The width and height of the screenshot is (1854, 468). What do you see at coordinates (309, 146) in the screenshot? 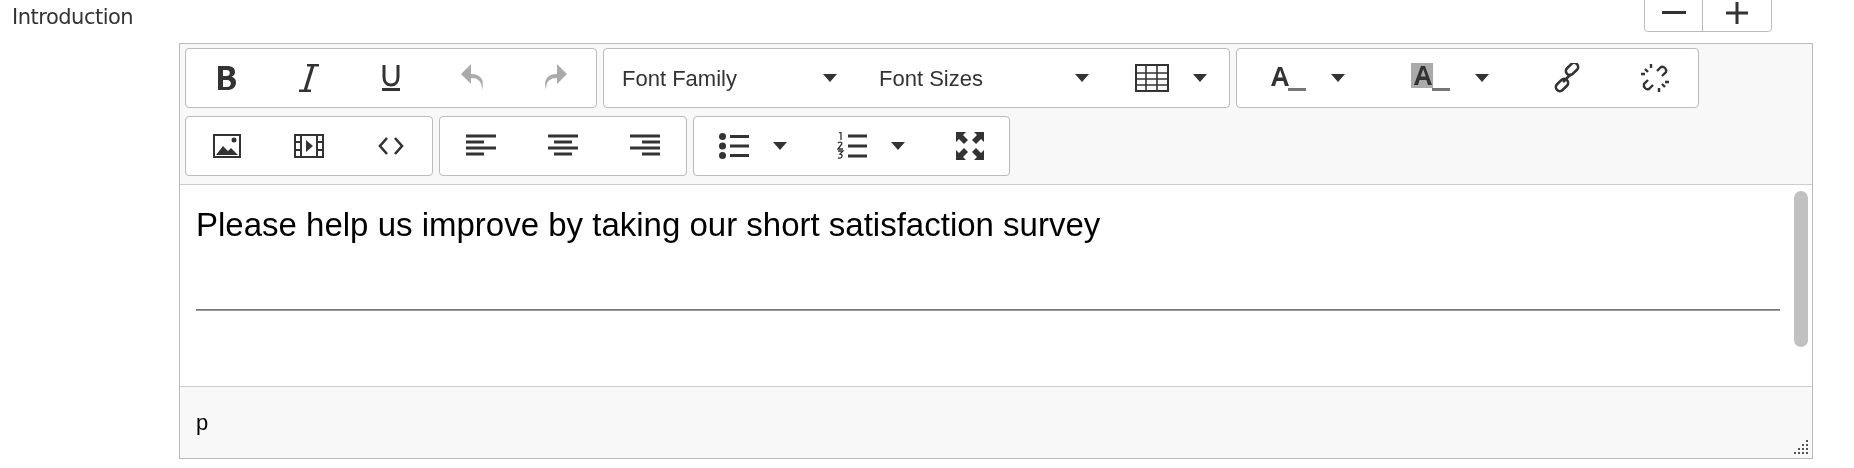
I see `film-strip-icon` at bounding box center [309, 146].